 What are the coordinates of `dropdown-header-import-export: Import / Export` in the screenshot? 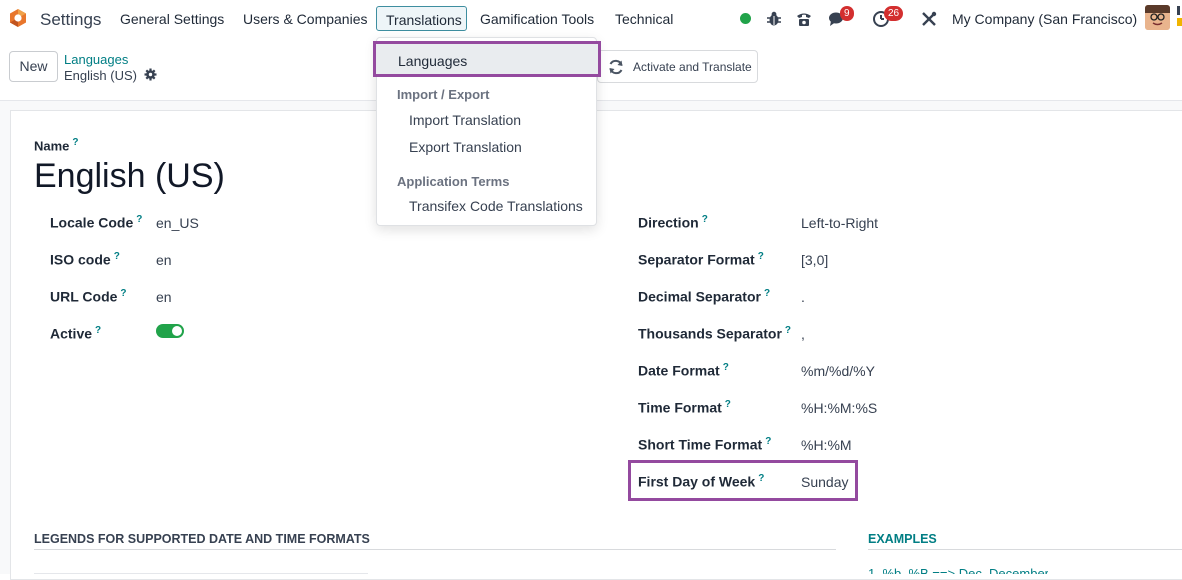 It's located at (443, 94).